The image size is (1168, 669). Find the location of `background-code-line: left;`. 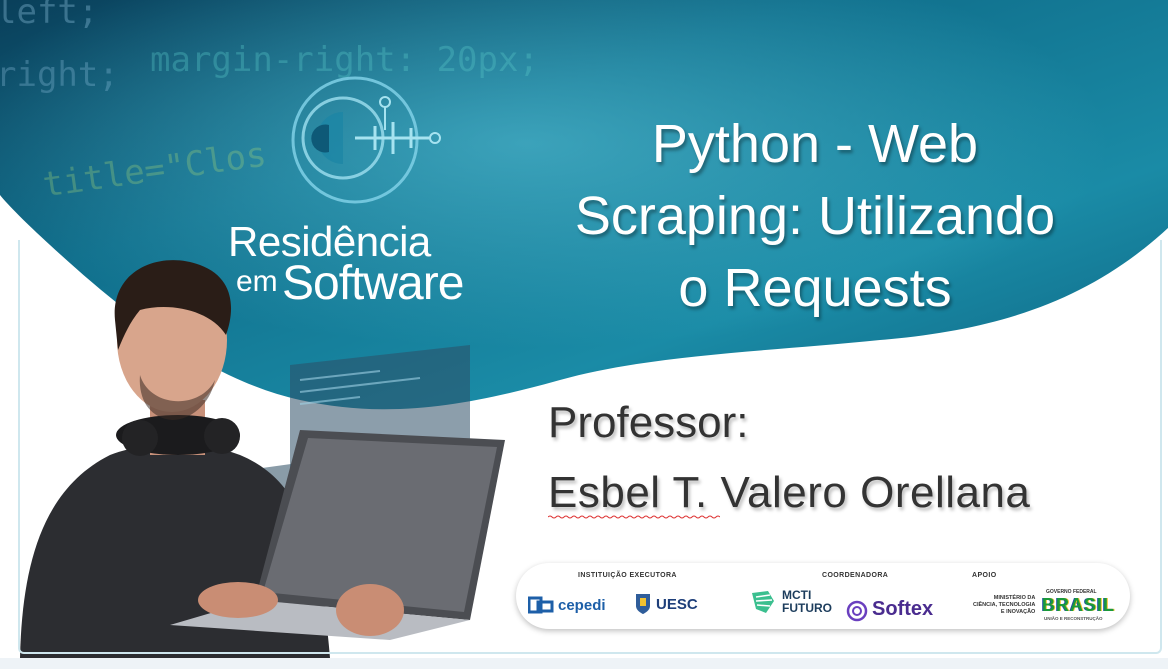

background-code-line: left; is located at coordinates (49, 16).